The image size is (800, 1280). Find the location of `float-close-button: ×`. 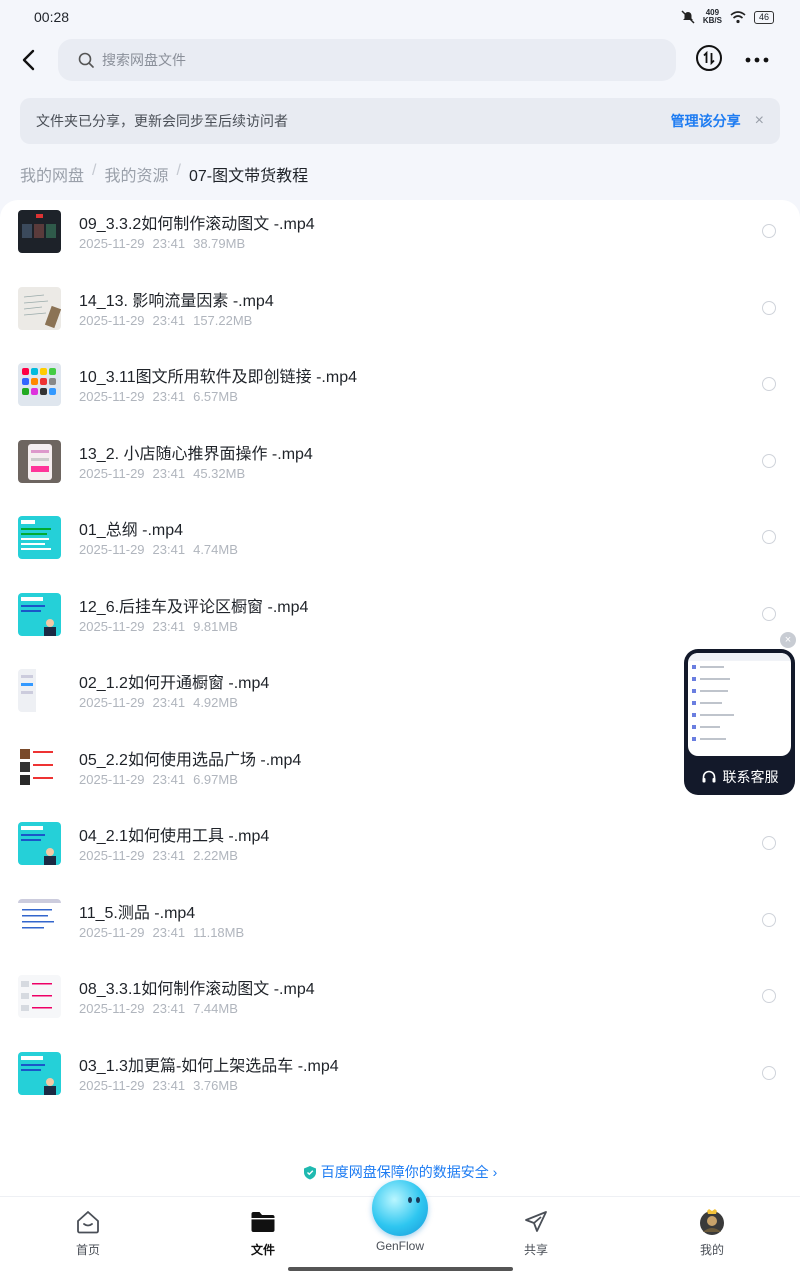

float-close-button: × is located at coordinates (788, 640).